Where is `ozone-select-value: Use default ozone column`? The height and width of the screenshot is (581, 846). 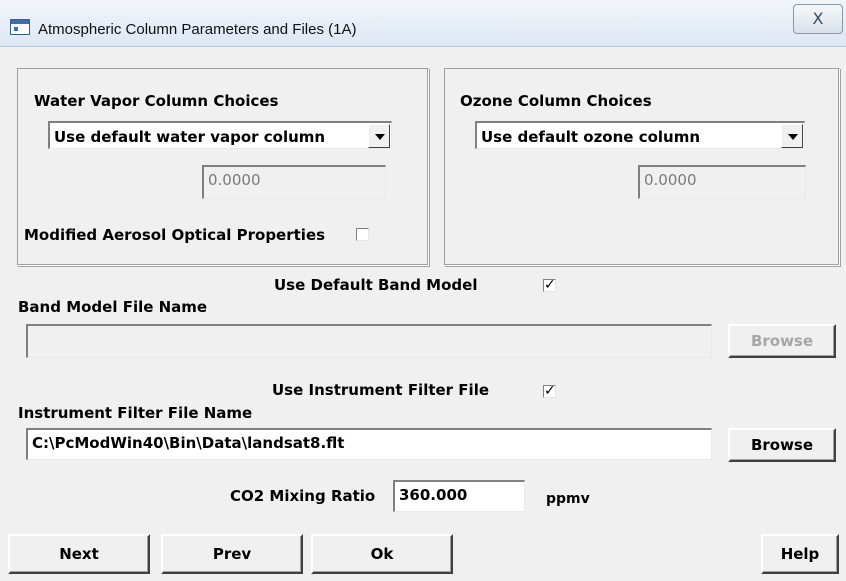 ozone-select-value: Use default ozone column is located at coordinates (591, 137).